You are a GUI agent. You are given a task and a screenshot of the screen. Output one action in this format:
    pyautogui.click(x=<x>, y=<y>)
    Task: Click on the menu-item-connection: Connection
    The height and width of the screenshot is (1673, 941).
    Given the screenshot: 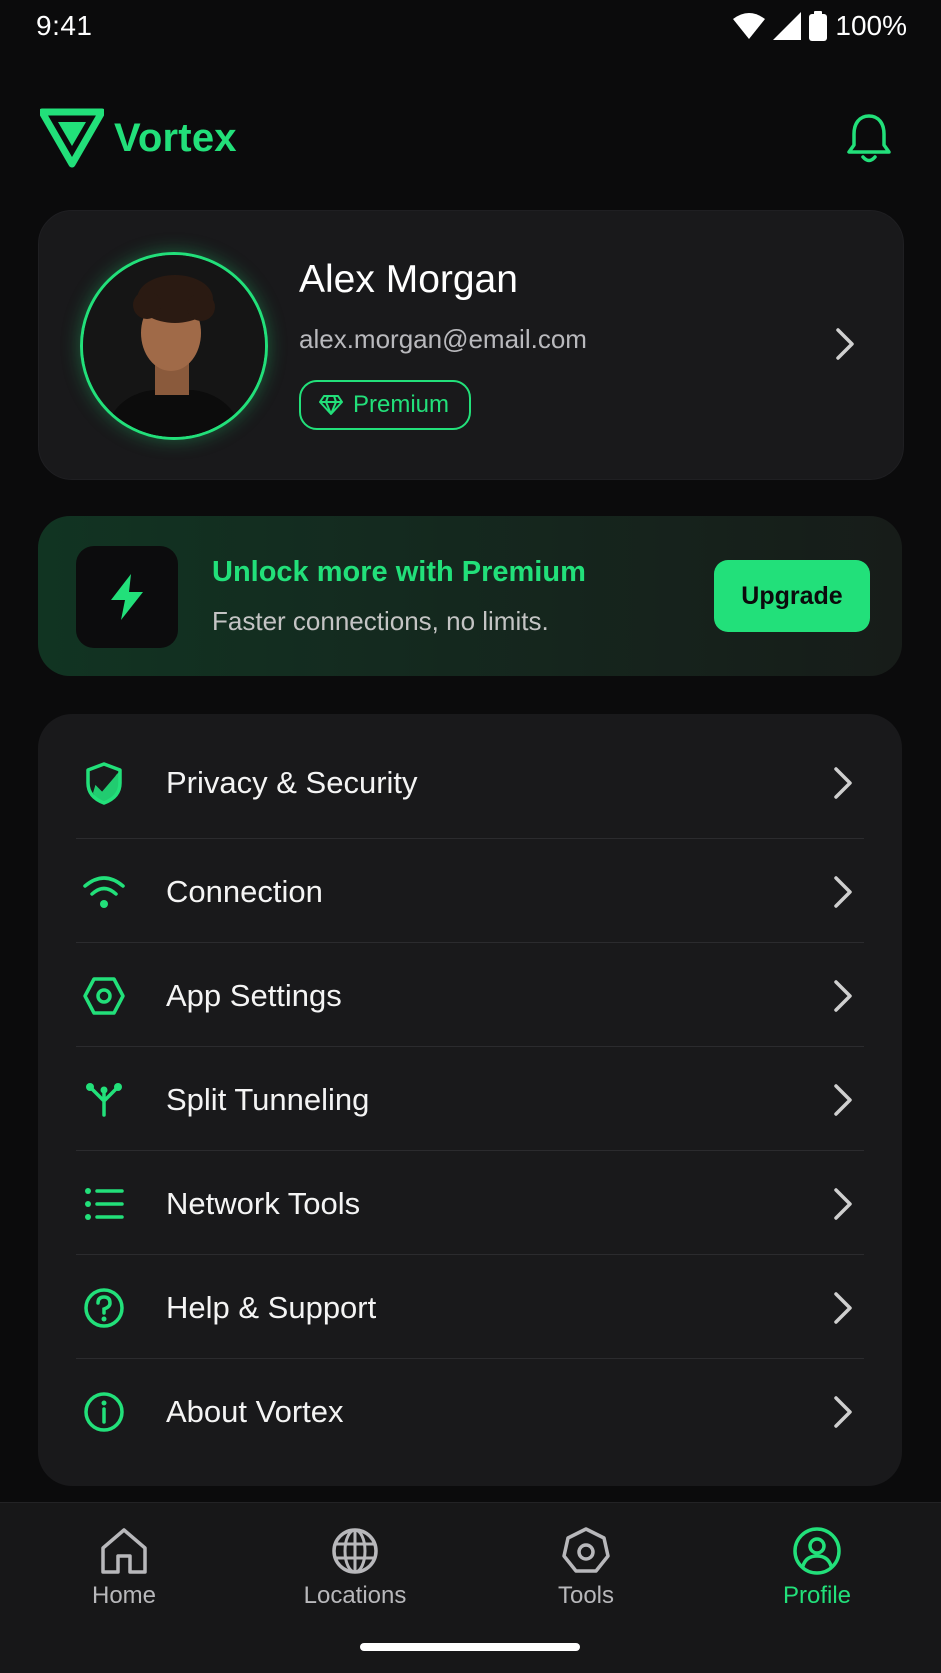 What is the action you would take?
    pyautogui.click(x=470, y=892)
    